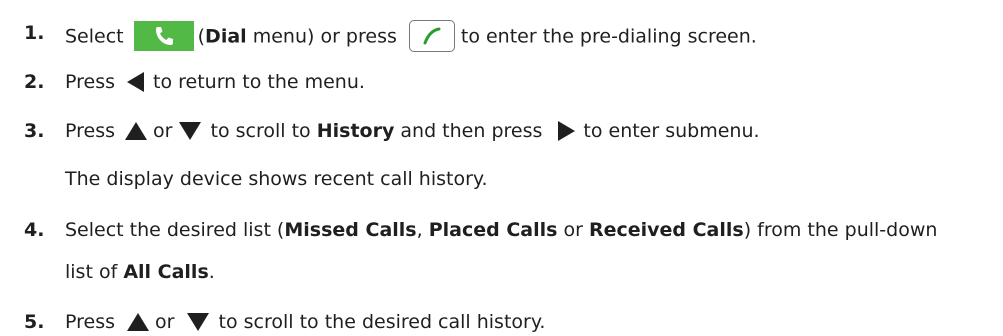 This screenshot has height=336, width=1003. What do you see at coordinates (493, 230) in the screenshot?
I see `placed-calls-label: Placed Calls` at bounding box center [493, 230].